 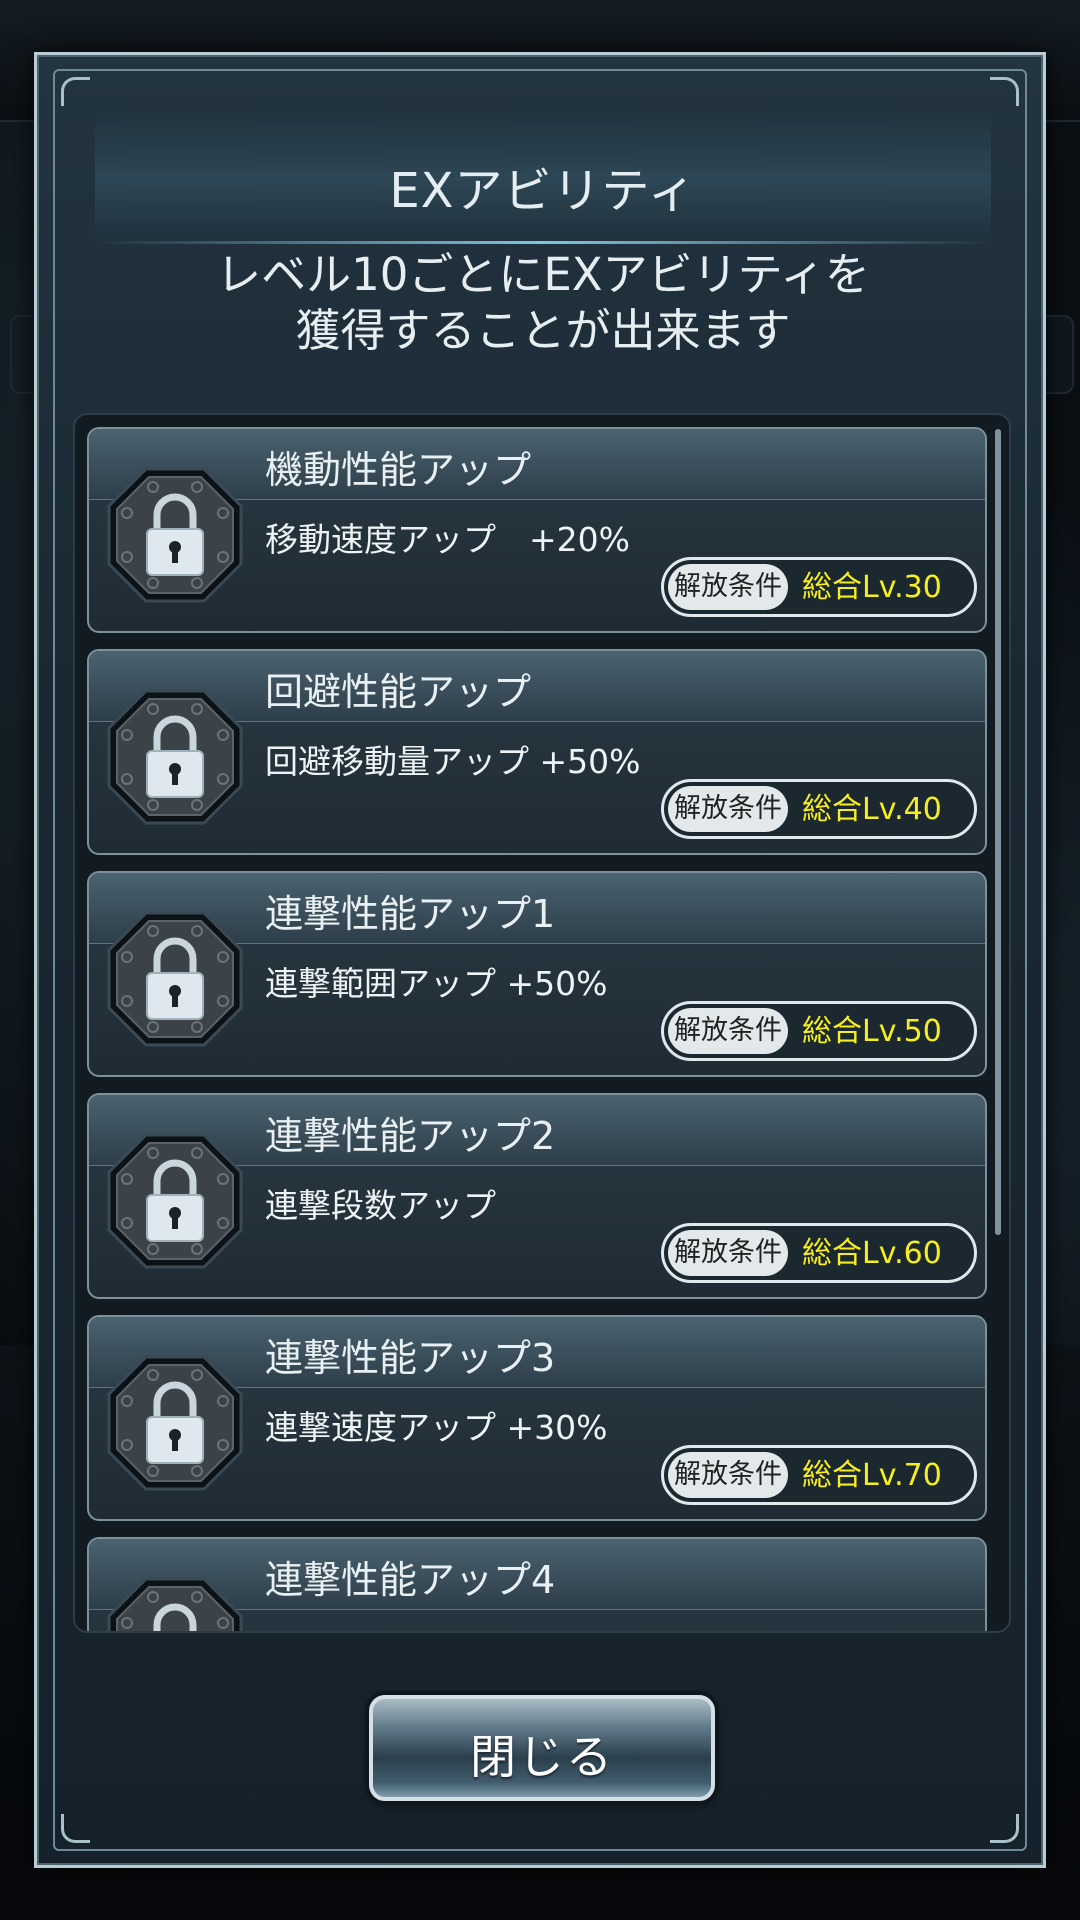 What do you see at coordinates (380, 1205) in the screenshot?
I see `ability-description: 連撃段数アップ` at bounding box center [380, 1205].